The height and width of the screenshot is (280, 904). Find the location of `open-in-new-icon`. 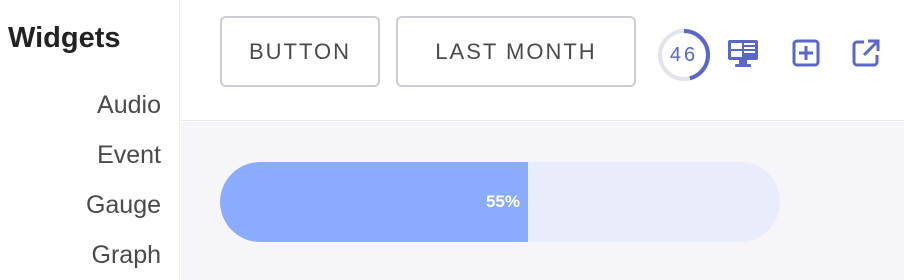

open-in-new-icon is located at coordinates (866, 53).